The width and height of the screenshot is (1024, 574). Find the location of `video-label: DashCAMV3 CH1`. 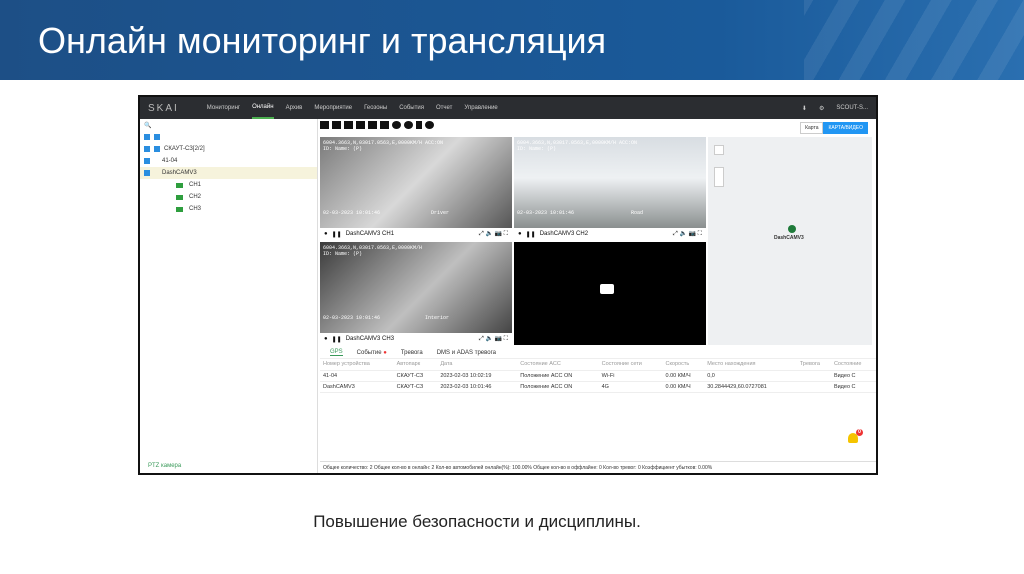

video-label: DashCAMV3 CH1 is located at coordinates (370, 234).